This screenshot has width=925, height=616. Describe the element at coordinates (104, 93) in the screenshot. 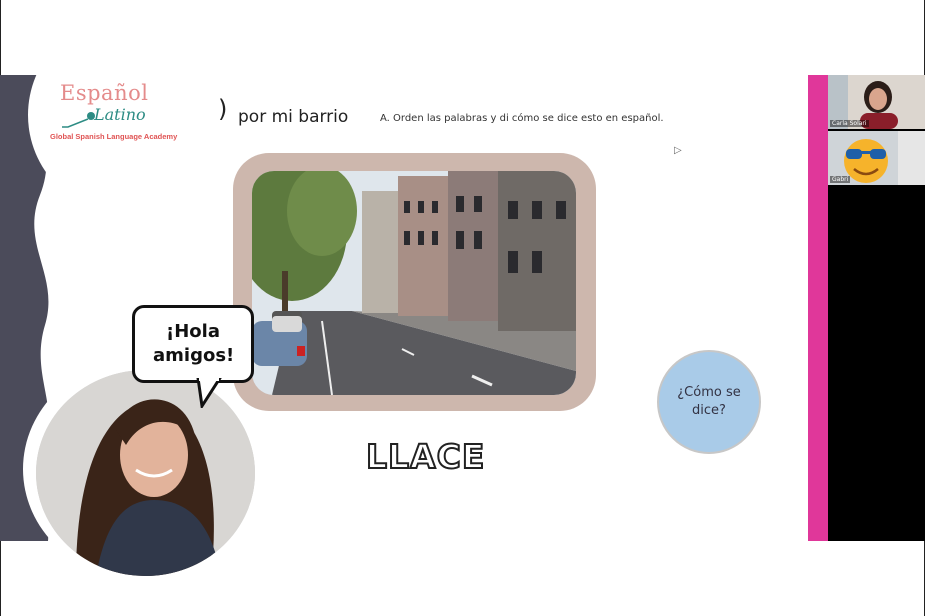

I see `logo-title: Español` at that location.